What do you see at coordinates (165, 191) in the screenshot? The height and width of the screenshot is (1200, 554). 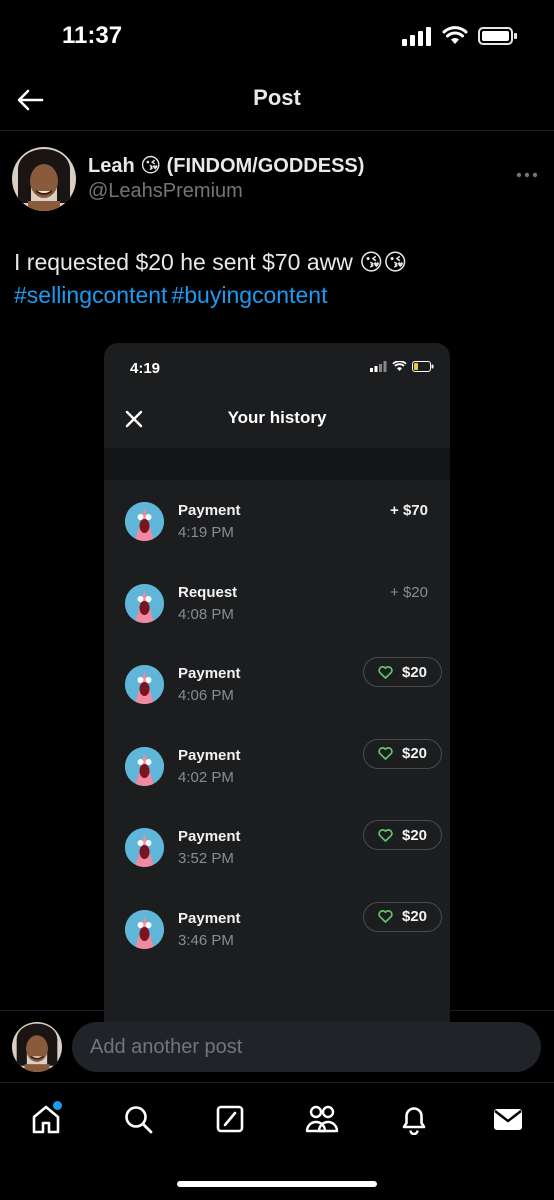 I see `author-handle: @LeahsPremium` at bounding box center [165, 191].